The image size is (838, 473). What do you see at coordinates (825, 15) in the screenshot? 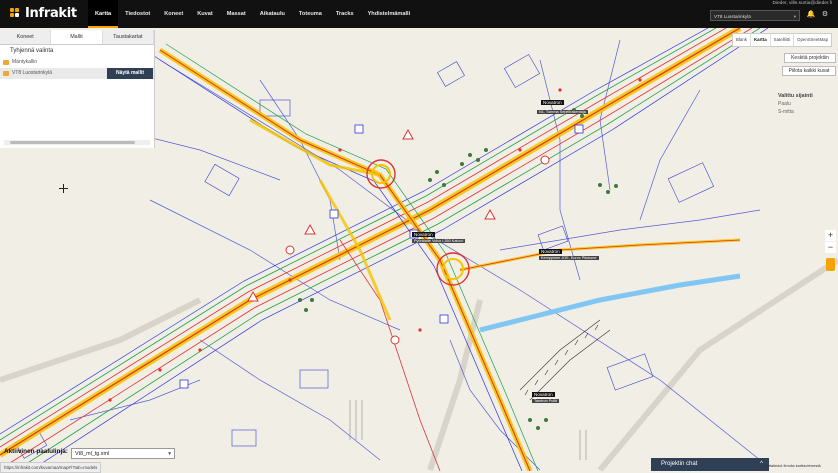
I see `gear-icon: ⚙` at bounding box center [825, 15].